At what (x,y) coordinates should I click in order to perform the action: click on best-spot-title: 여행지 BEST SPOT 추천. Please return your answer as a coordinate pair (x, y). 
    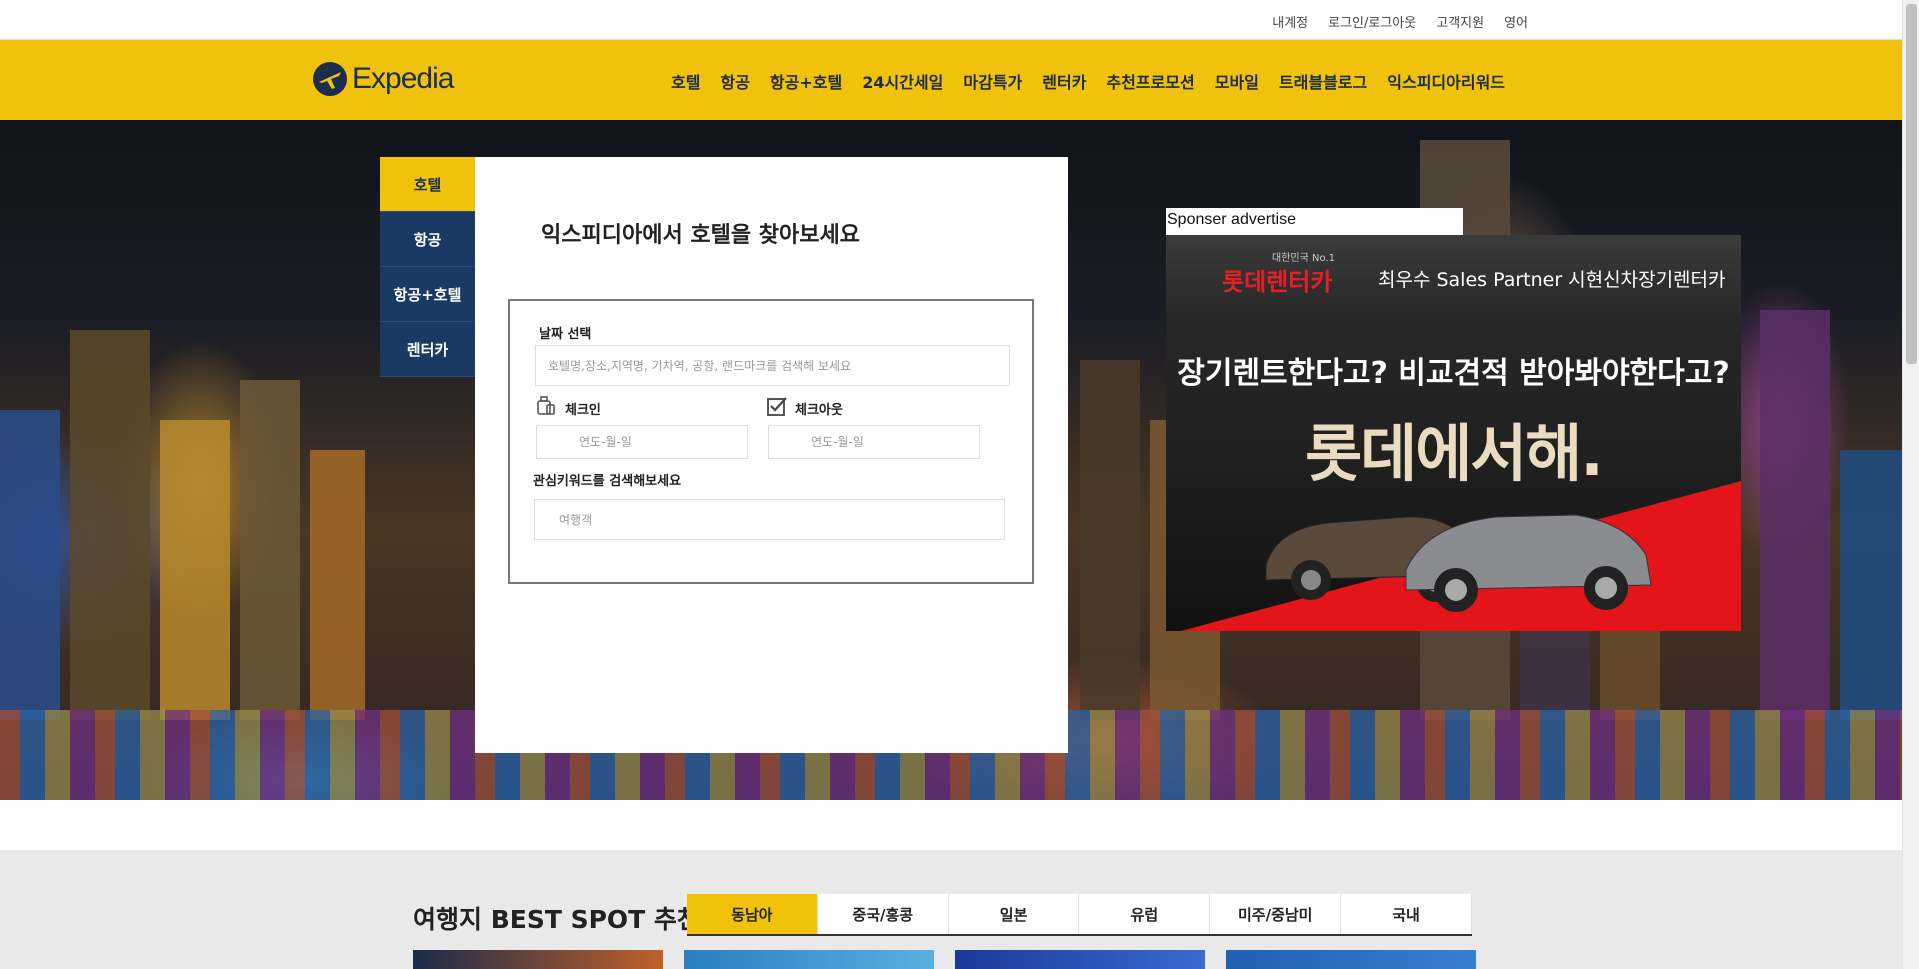
    Looking at the image, I should click on (556, 919).